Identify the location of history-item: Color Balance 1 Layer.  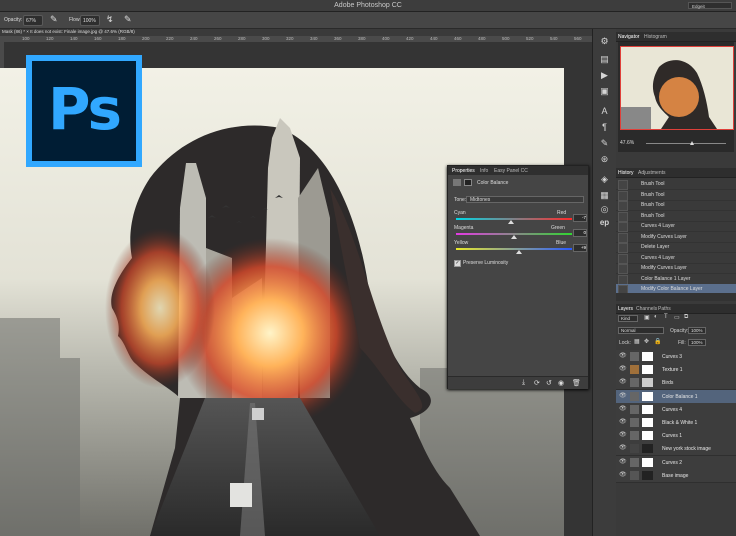
(676, 279).